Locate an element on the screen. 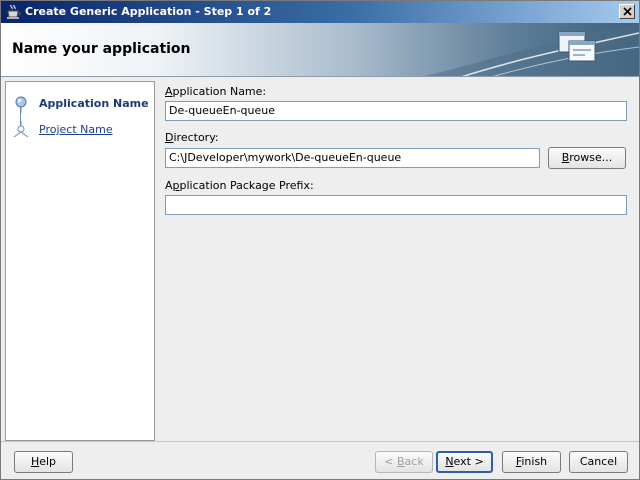  package-prefix-input is located at coordinates (396, 205).